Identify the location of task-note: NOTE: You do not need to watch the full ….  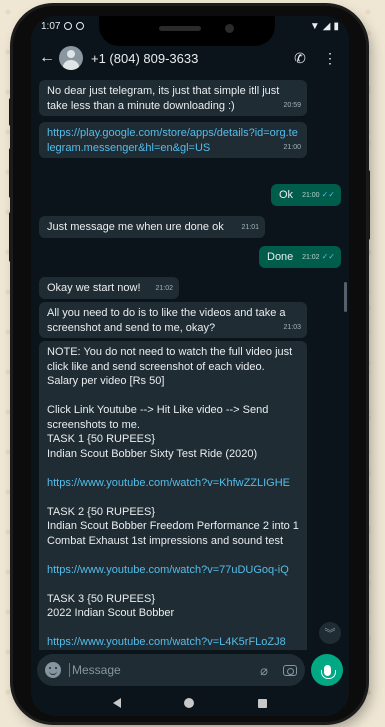
(170, 366).